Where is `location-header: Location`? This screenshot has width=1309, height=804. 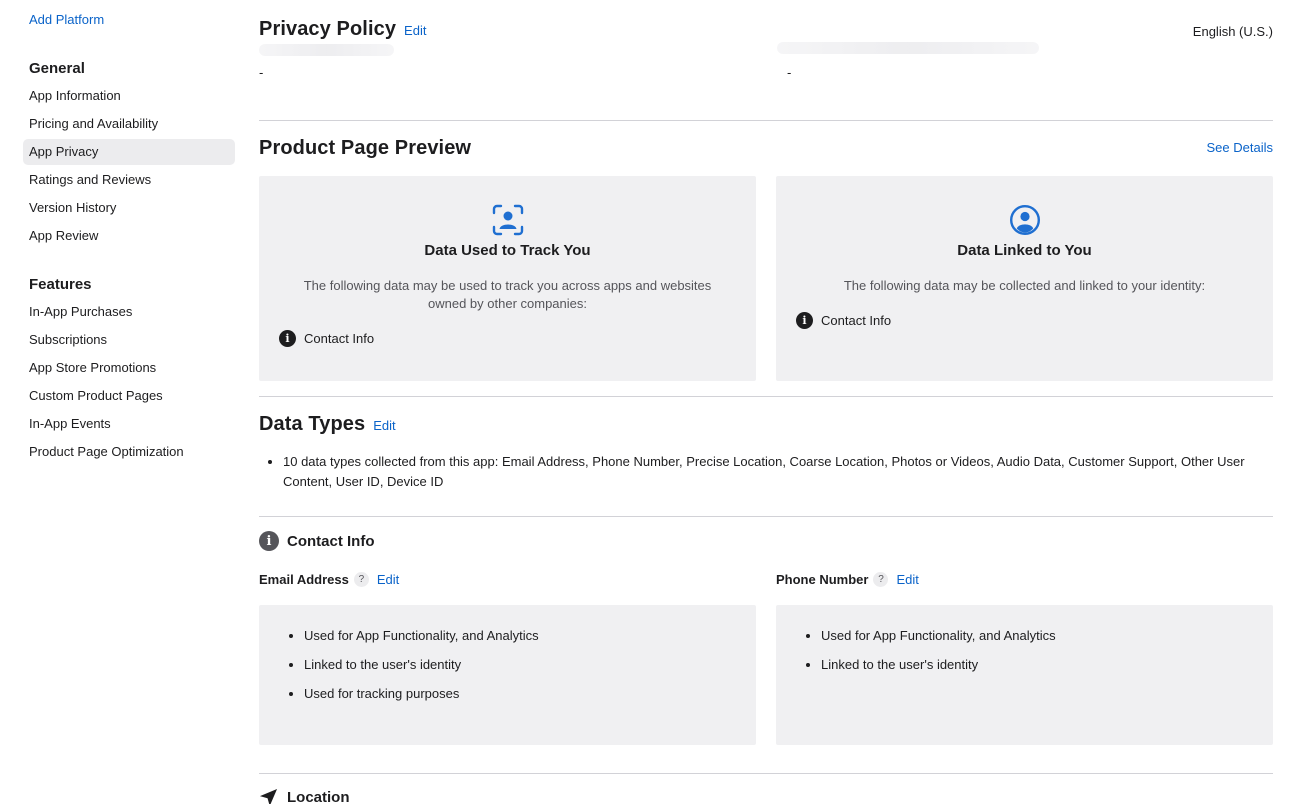
location-header: Location is located at coordinates (304, 796).